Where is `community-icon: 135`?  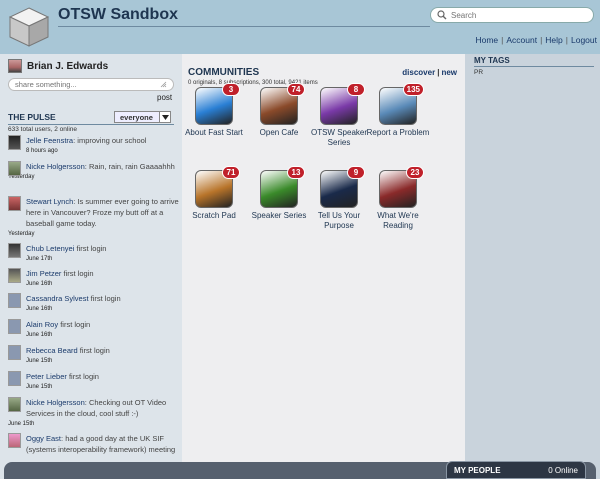
community-icon: 135 is located at coordinates (401, 104).